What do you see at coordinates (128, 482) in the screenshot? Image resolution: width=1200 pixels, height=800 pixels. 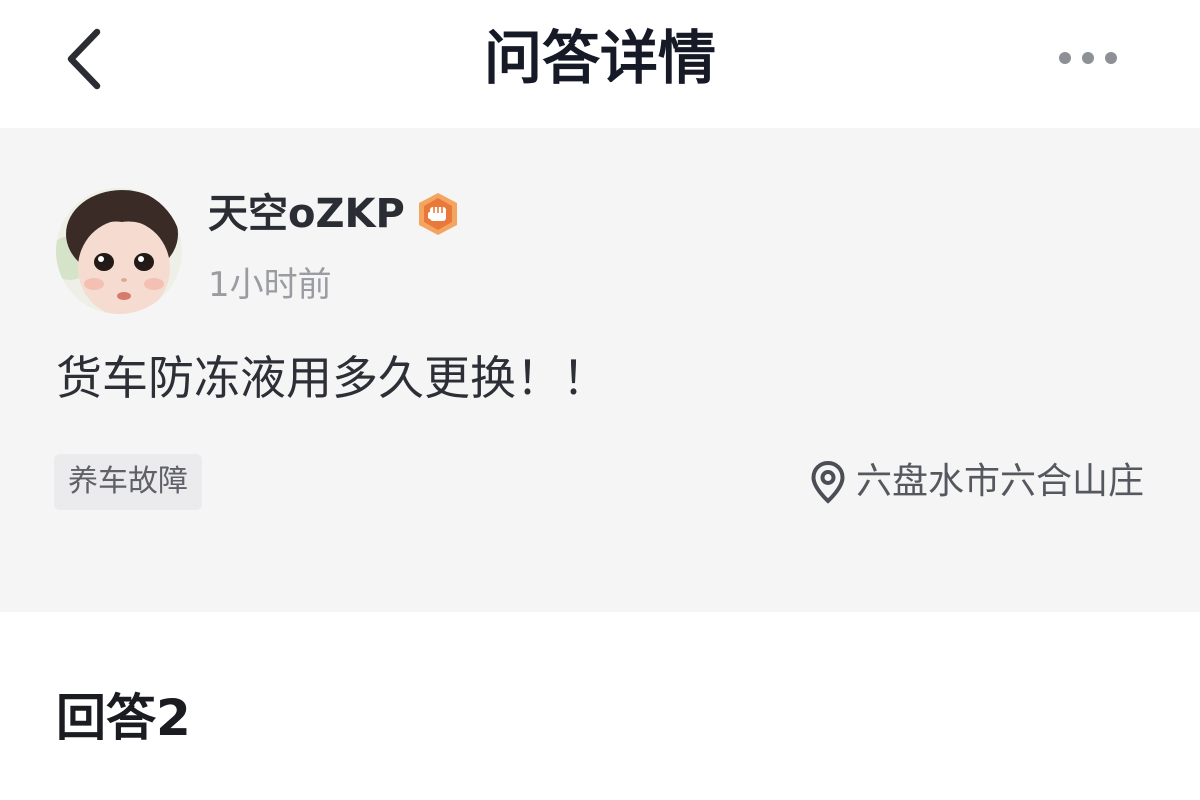 I see `topic-tag: 养车故障` at bounding box center [128, 482].